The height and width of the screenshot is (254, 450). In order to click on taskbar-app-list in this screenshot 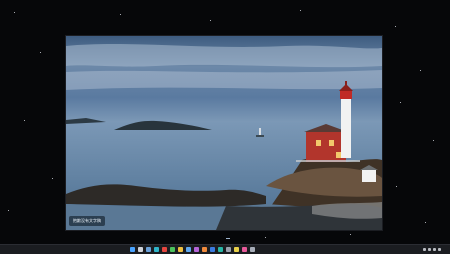, I will do `click(192, 249)`.